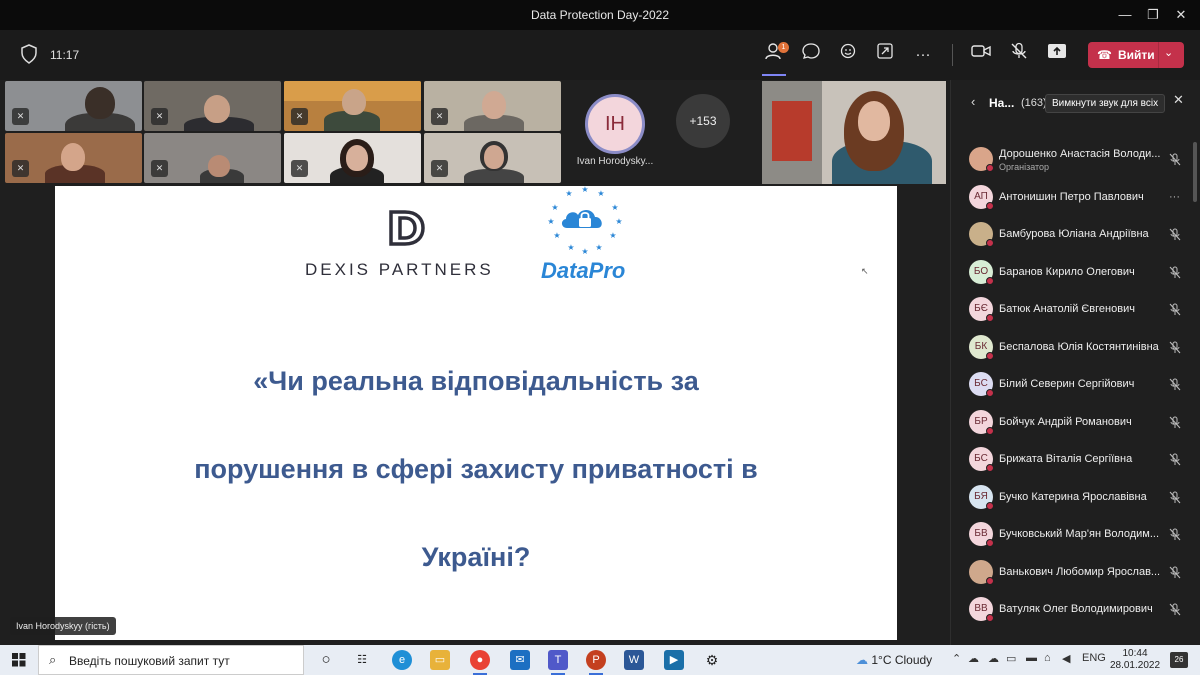  Describe the element at coordinates (402, 660) in the screenshot. I see `edge-browser-icon: e` at that location.